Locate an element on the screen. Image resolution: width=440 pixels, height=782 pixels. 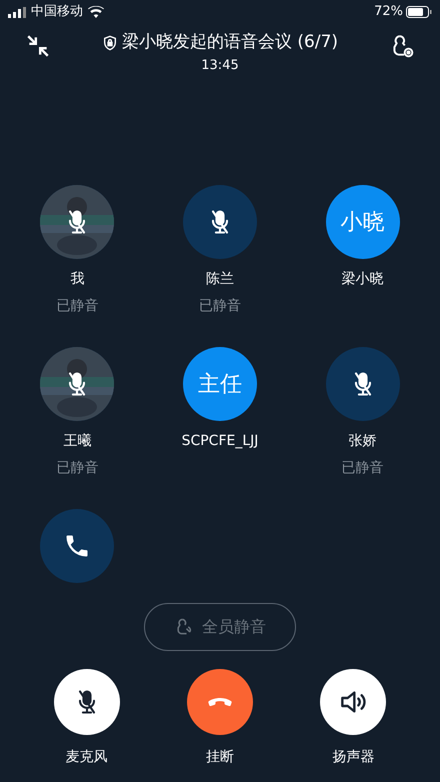
control-label: 麦克风 is located at coordinates (87, 757).